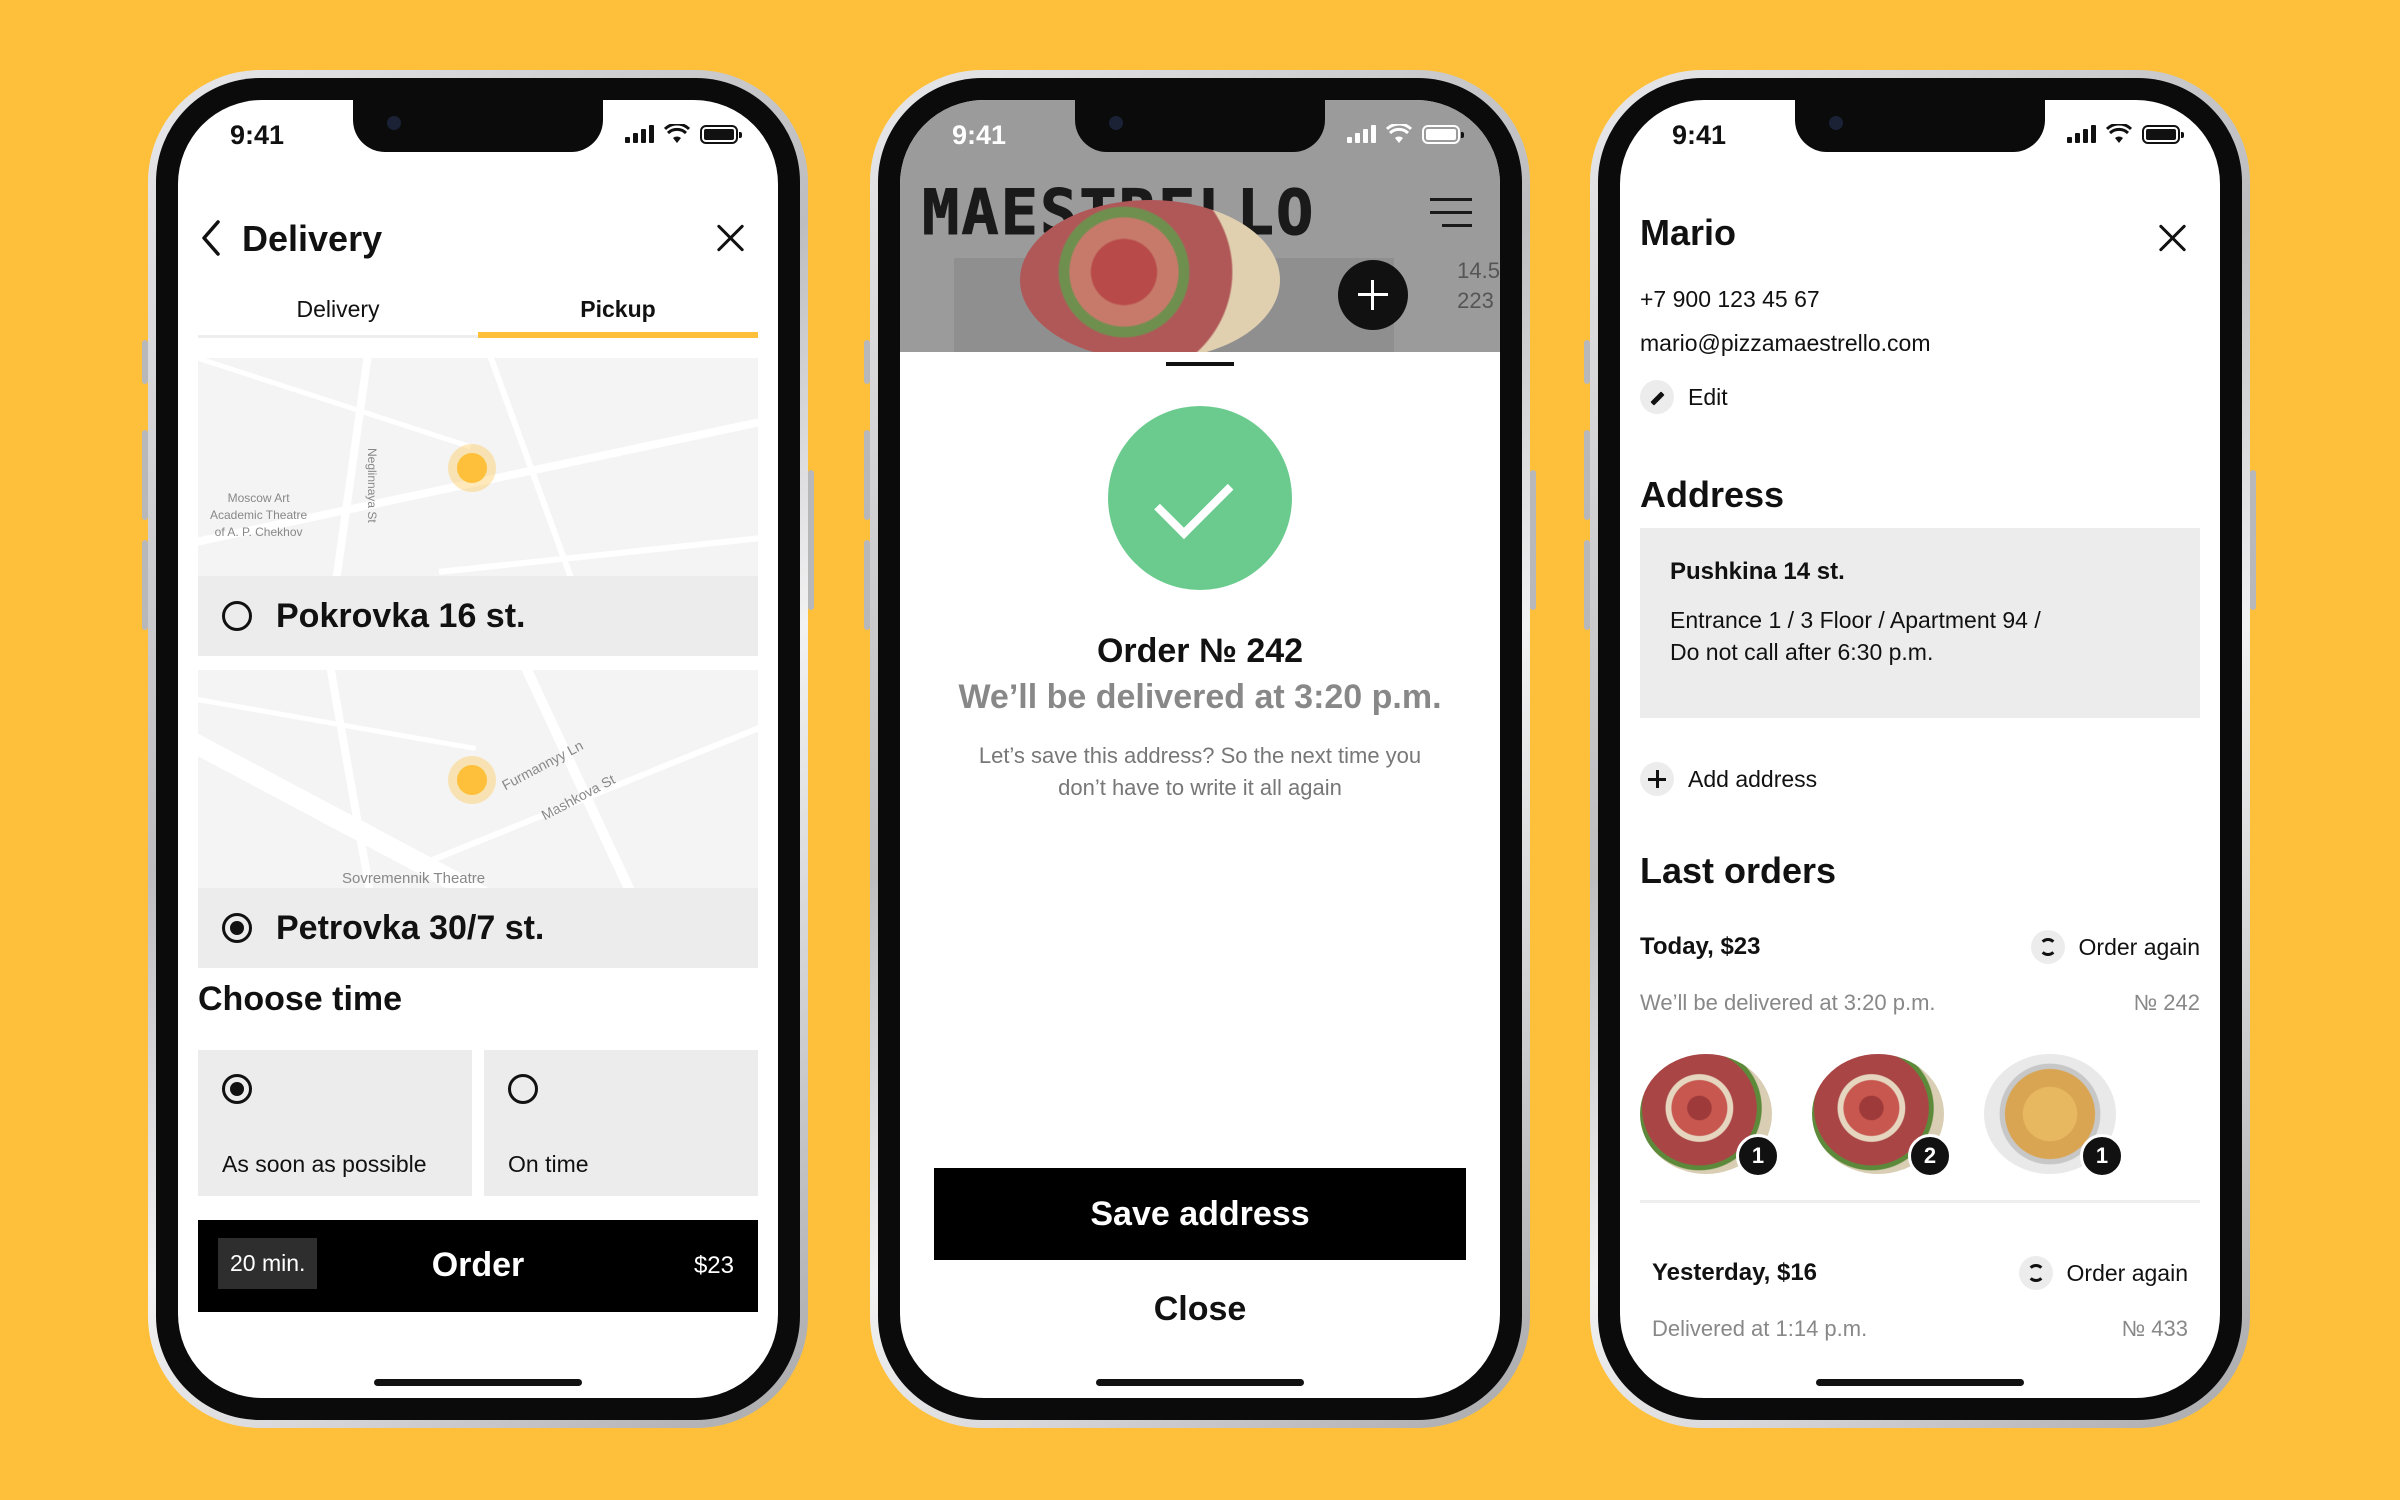  What do you see at coordinates (335, 1123) in the screenshot?
I see `time-option-asap: As soon as possible` at bounding box center [335, 1123].